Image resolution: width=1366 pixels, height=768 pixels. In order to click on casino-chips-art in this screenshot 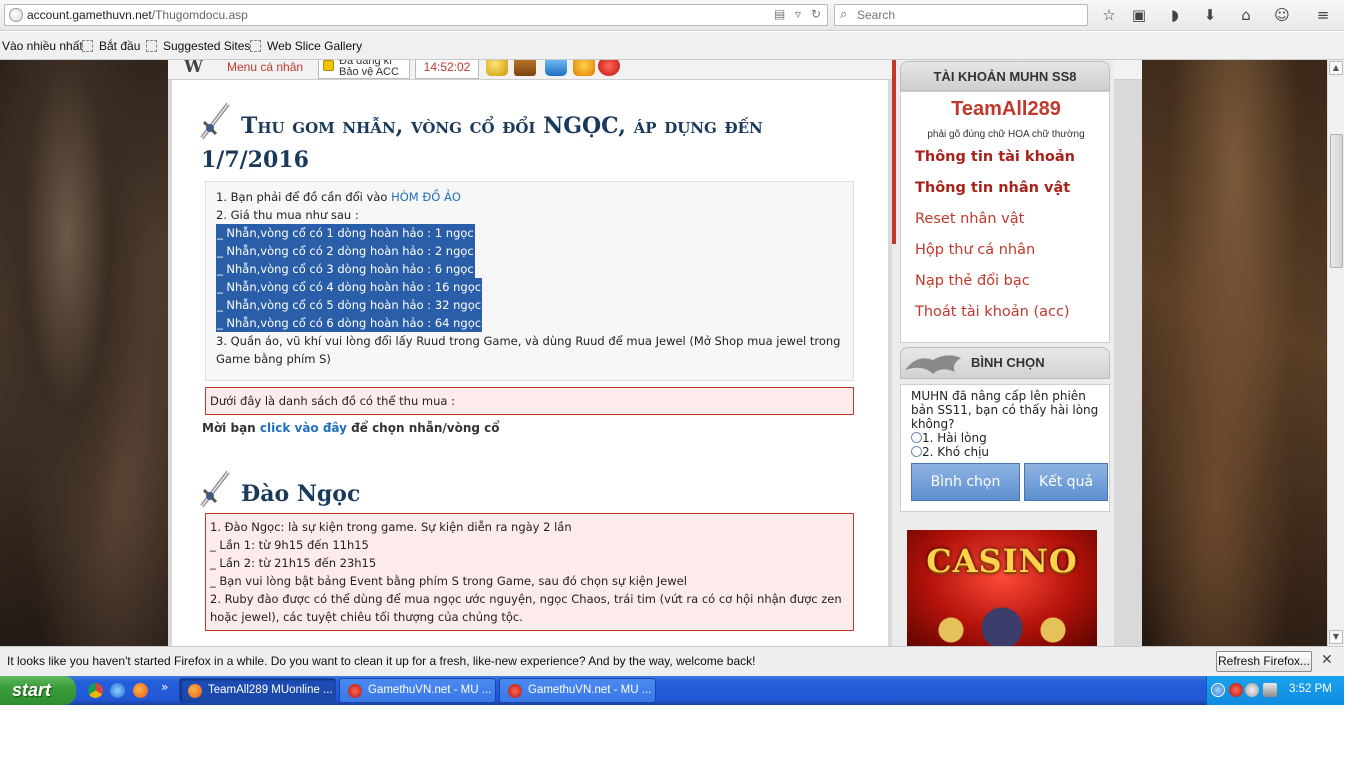, I will do `click(1002, 626)`.